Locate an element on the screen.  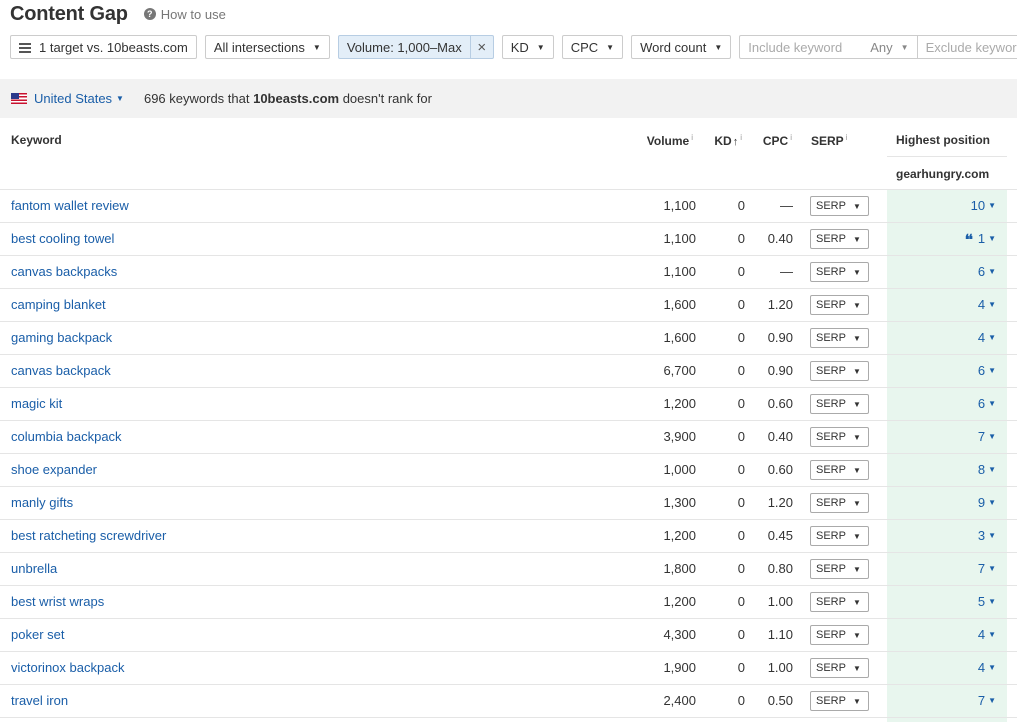
position-dropdown: 8 ▼ is located at coordinates (987, 469).